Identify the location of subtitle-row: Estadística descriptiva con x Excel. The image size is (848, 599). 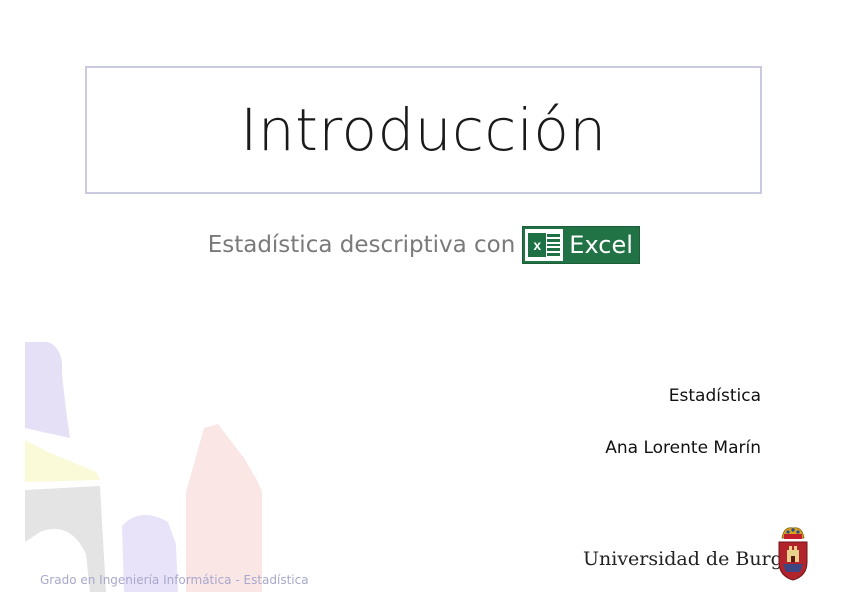
(424, 245).